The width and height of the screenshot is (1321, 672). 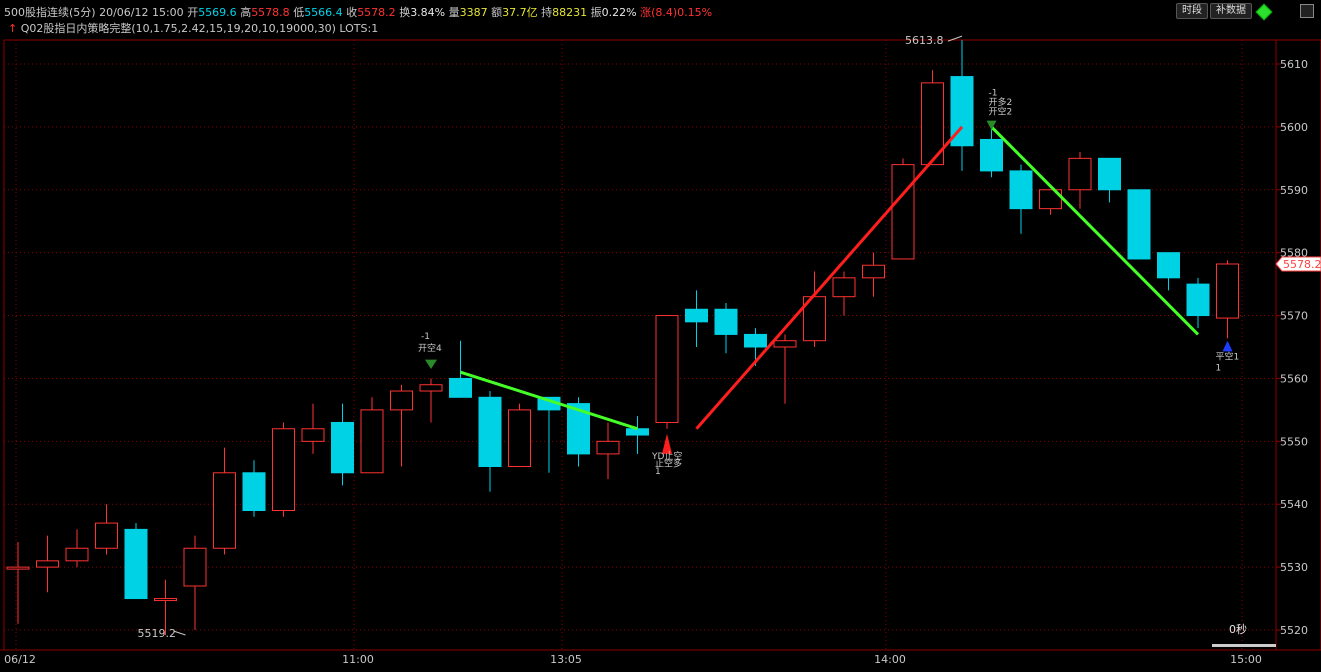 What do you see at coordinates (829, 277) in the screenshot?
I see `trend-line-red` at bounding box center [829, 277].